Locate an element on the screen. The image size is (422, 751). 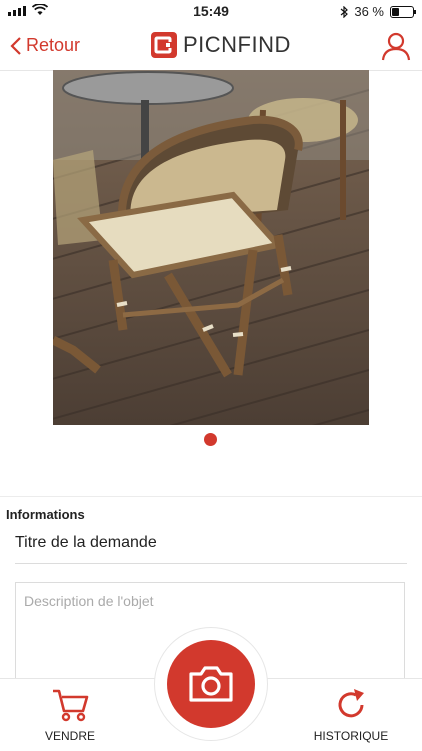
camera-icon is located at coordinates (211, 684).